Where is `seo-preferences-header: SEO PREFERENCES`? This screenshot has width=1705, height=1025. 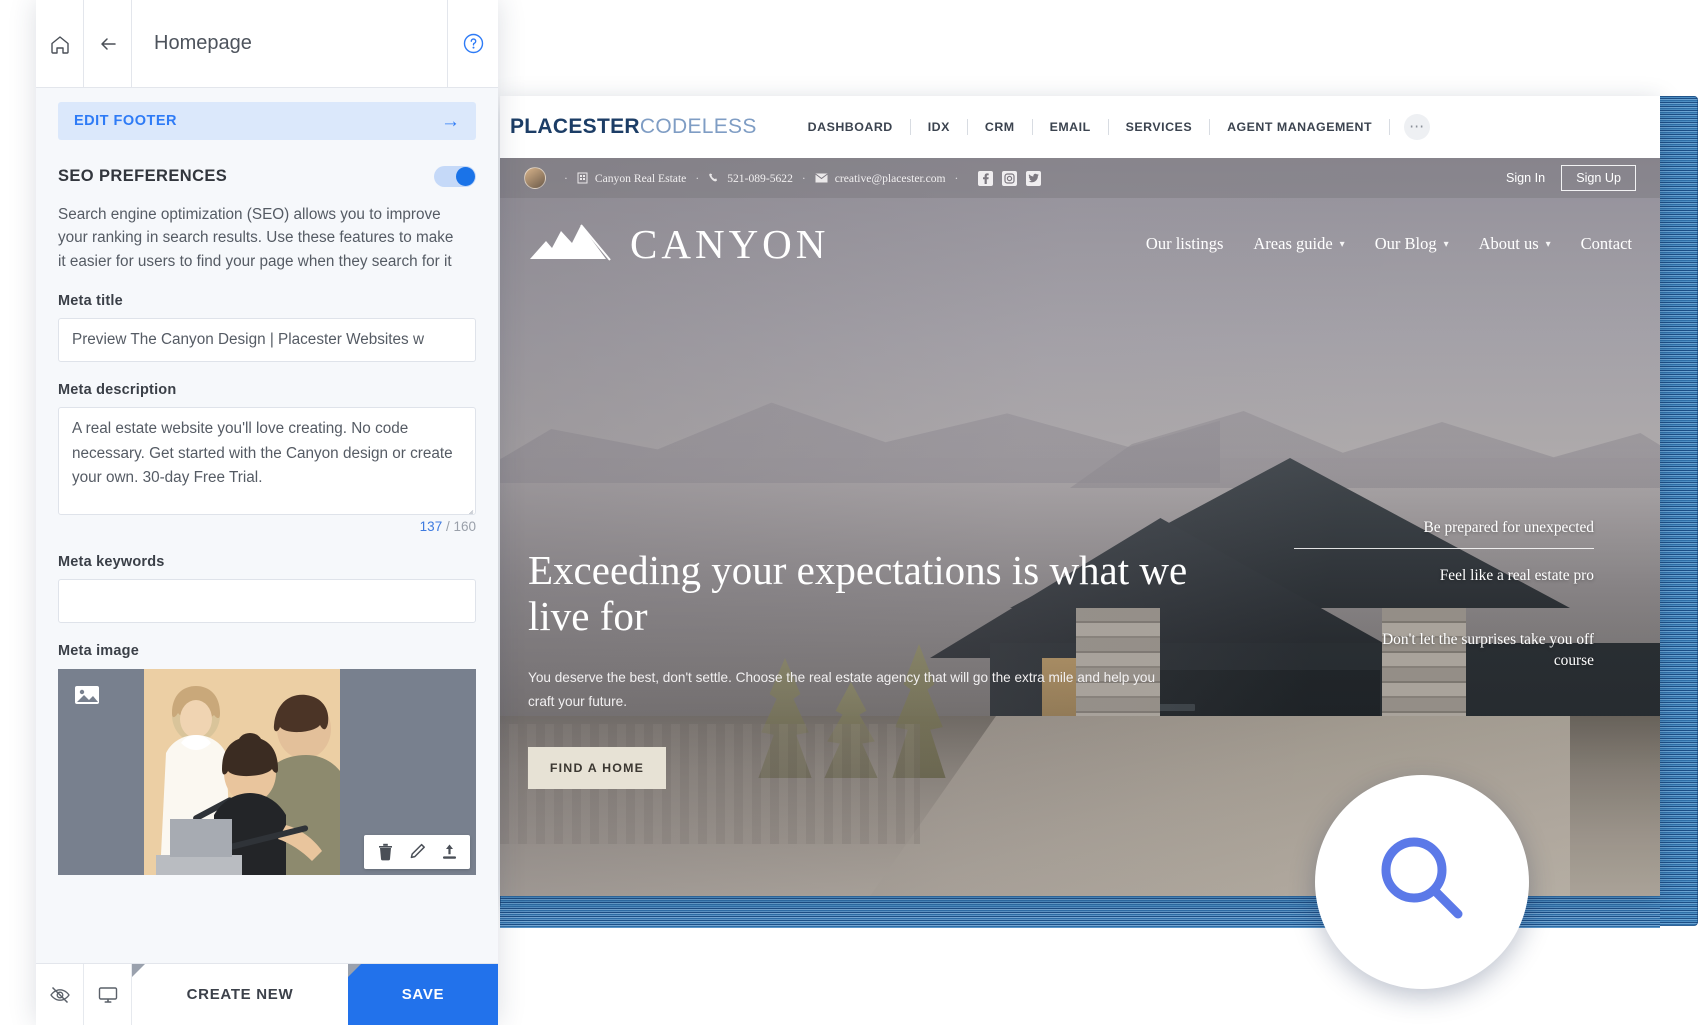 seo-preferences-header: SEO PREFERENCES is located at coordinates (267, 176).